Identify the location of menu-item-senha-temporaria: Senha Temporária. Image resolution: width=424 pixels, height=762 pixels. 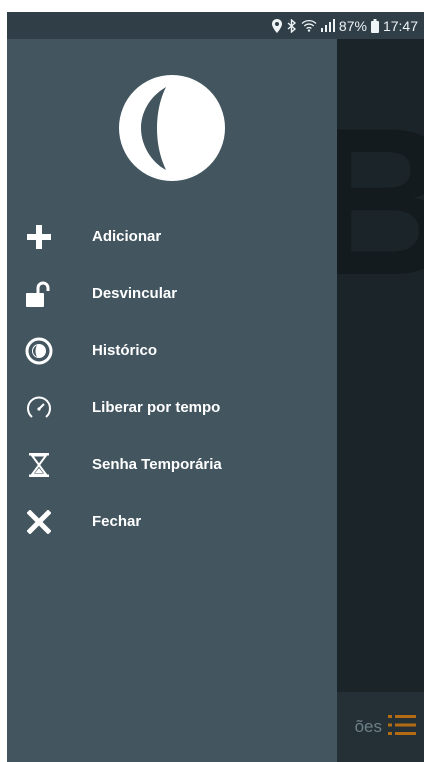
(172, 464).